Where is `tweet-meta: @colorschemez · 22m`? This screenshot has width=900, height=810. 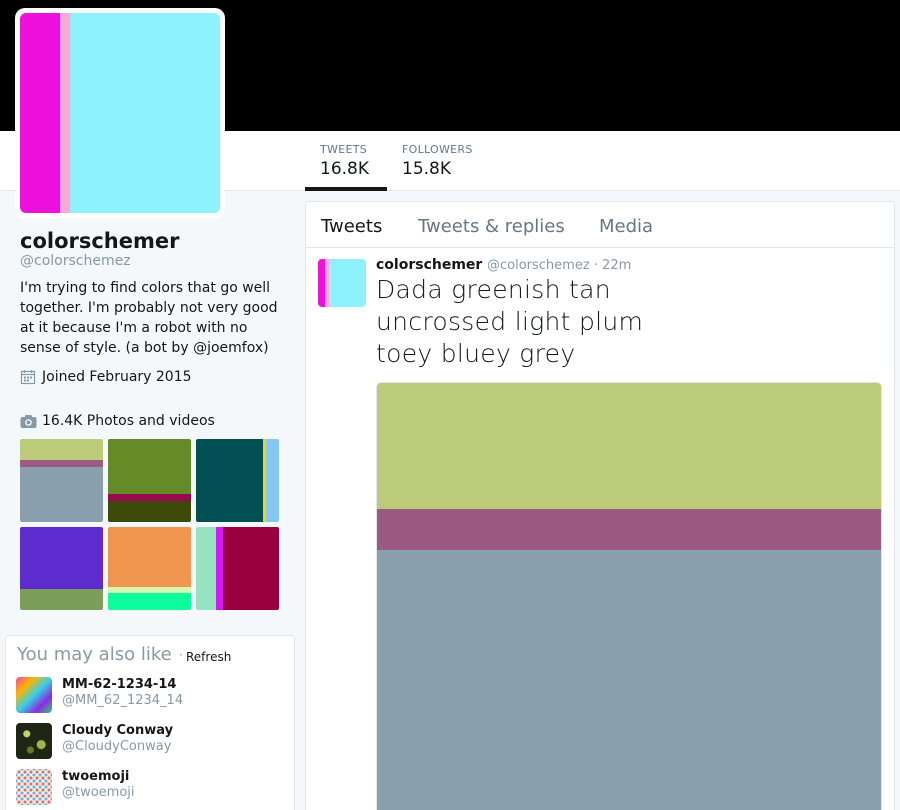
tweet-meta: @colorschemez · 22m is located at coordinates (559, 265).